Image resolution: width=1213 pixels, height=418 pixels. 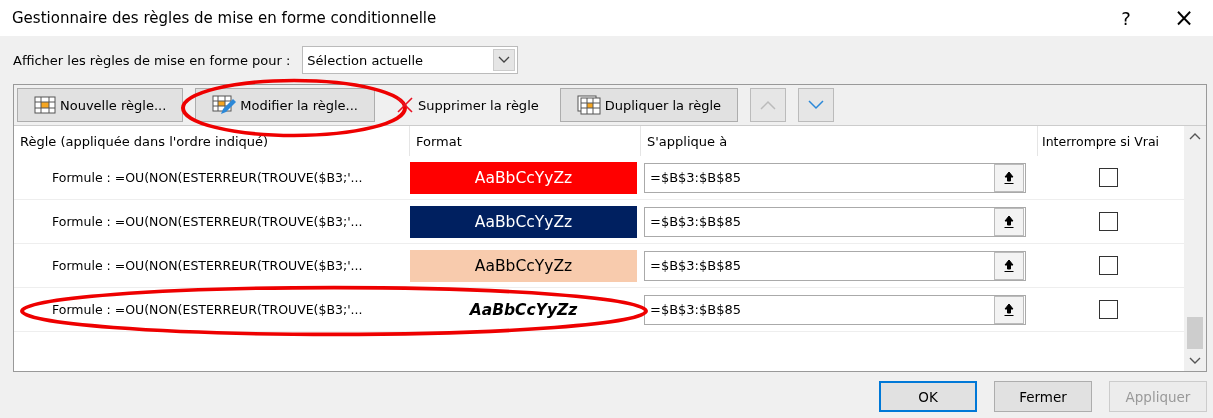 What do you see at coordinates (649, 105) in the screenshot?
I see `duplicate-rule-button: Dupliquer la règle` at bounding box center [649, 105].